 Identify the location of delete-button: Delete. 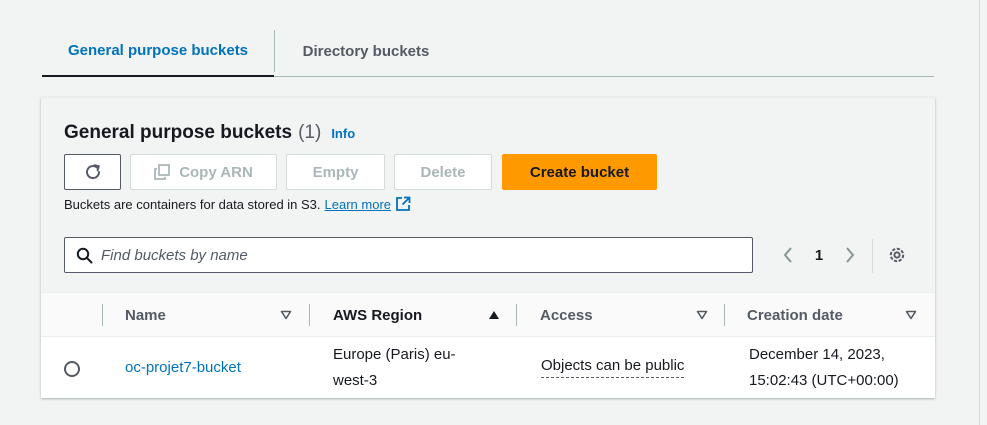
(443, 172).